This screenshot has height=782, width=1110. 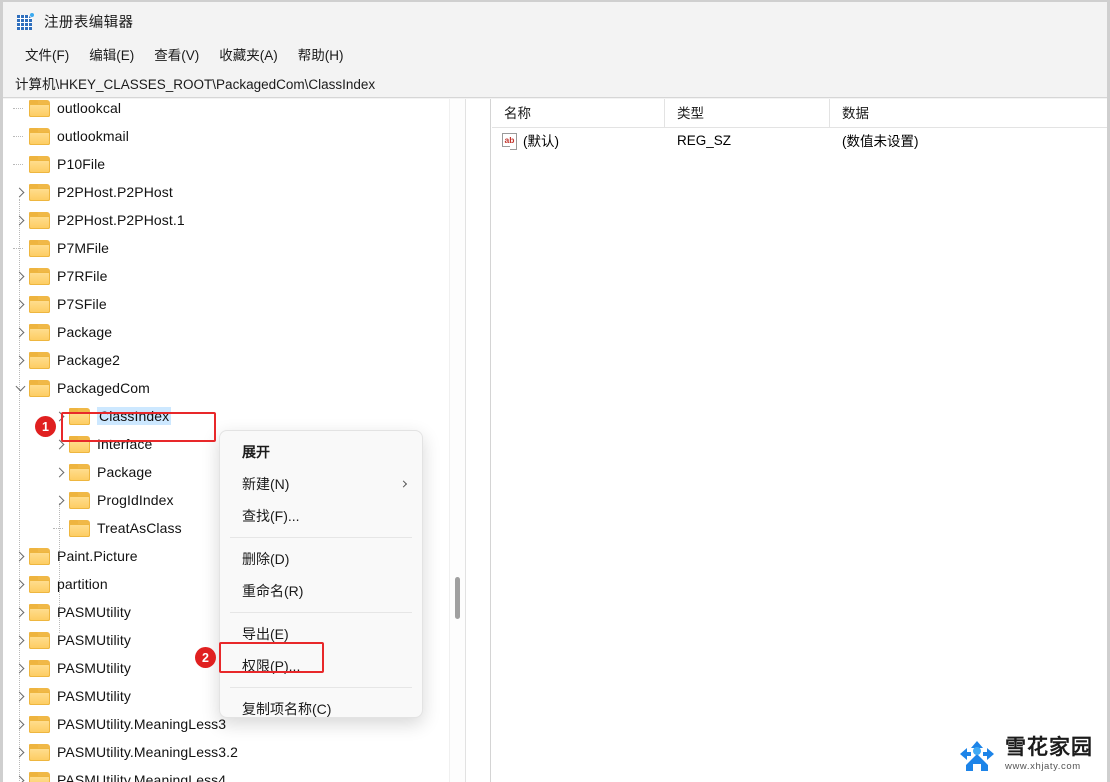 What do you see at coordinates (234, 192) in the screenshot?
I see `tree-item: P2PHost.P2PHost` at bounding box center [234, 192].